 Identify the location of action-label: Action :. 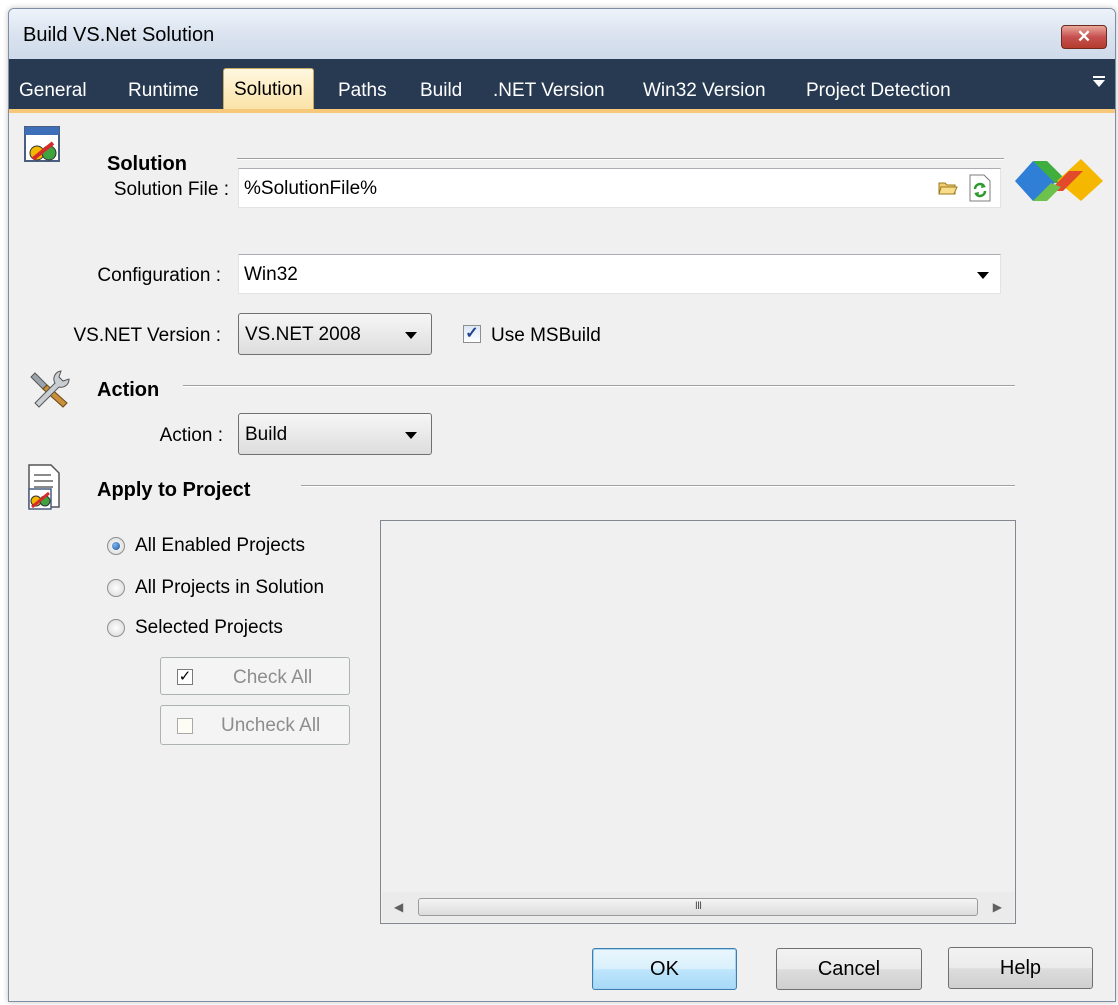
(191, 435).